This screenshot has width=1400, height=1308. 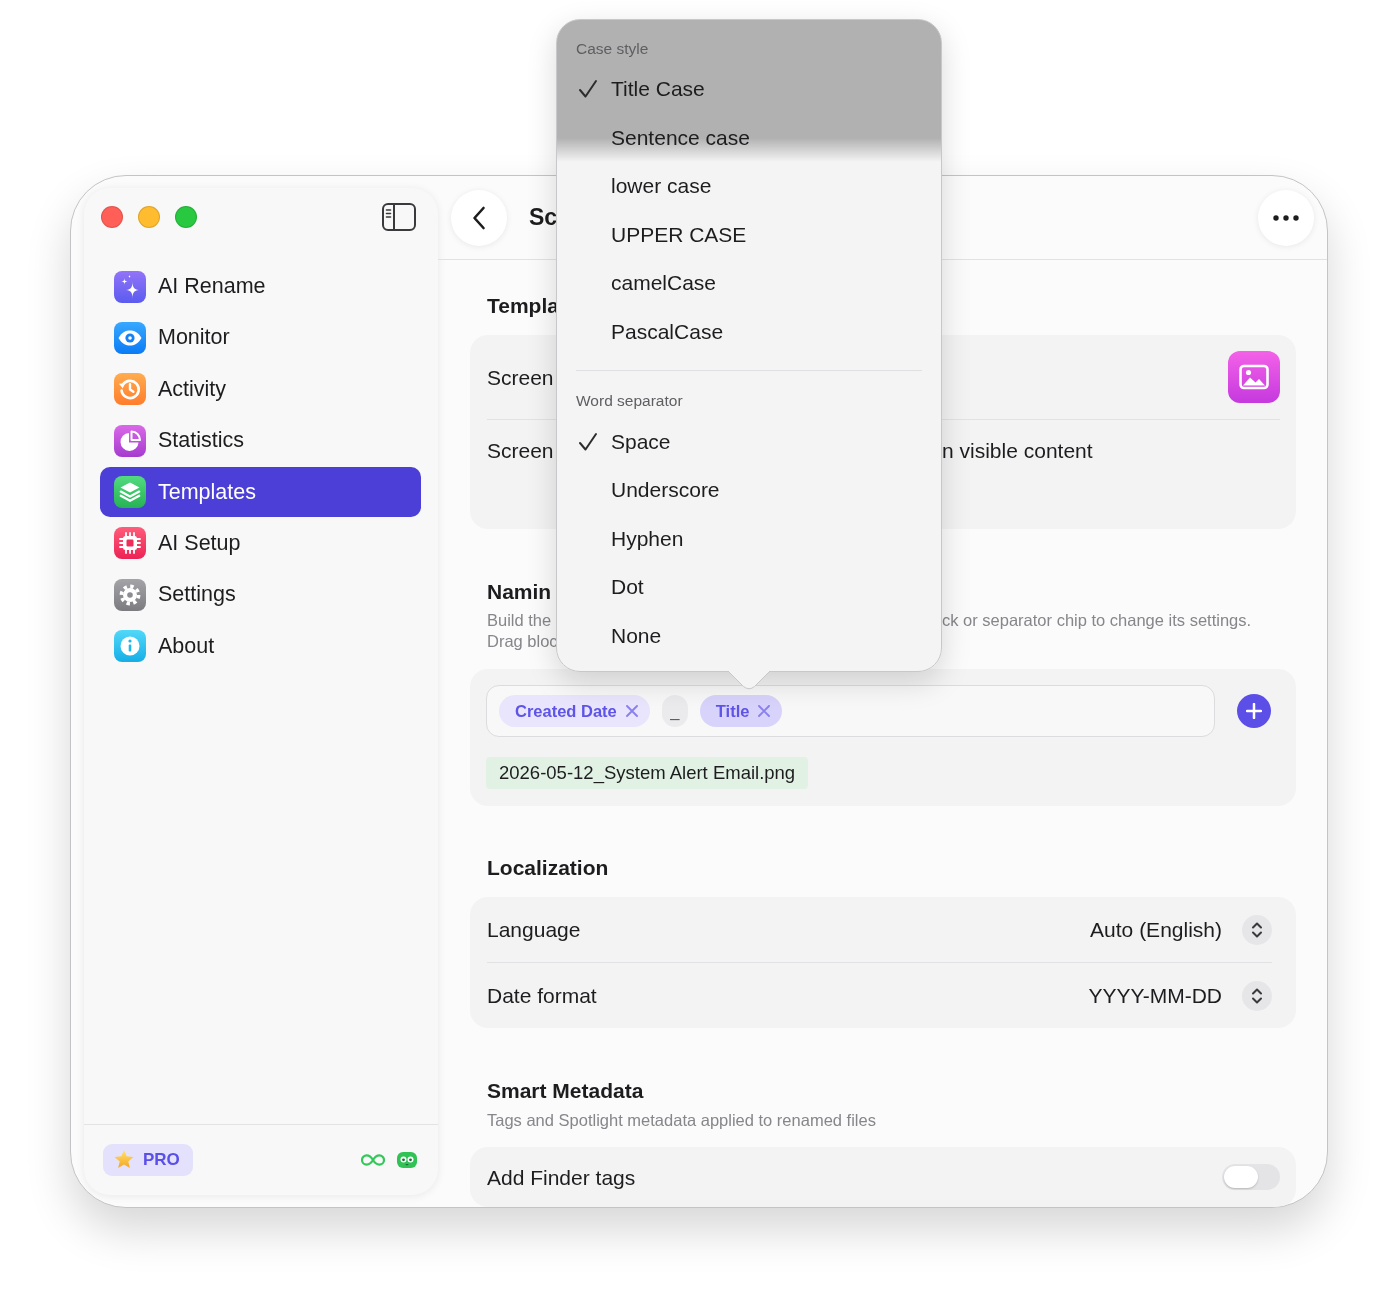 I want to click on setting-label: Date format, so click(x=542, y=995).